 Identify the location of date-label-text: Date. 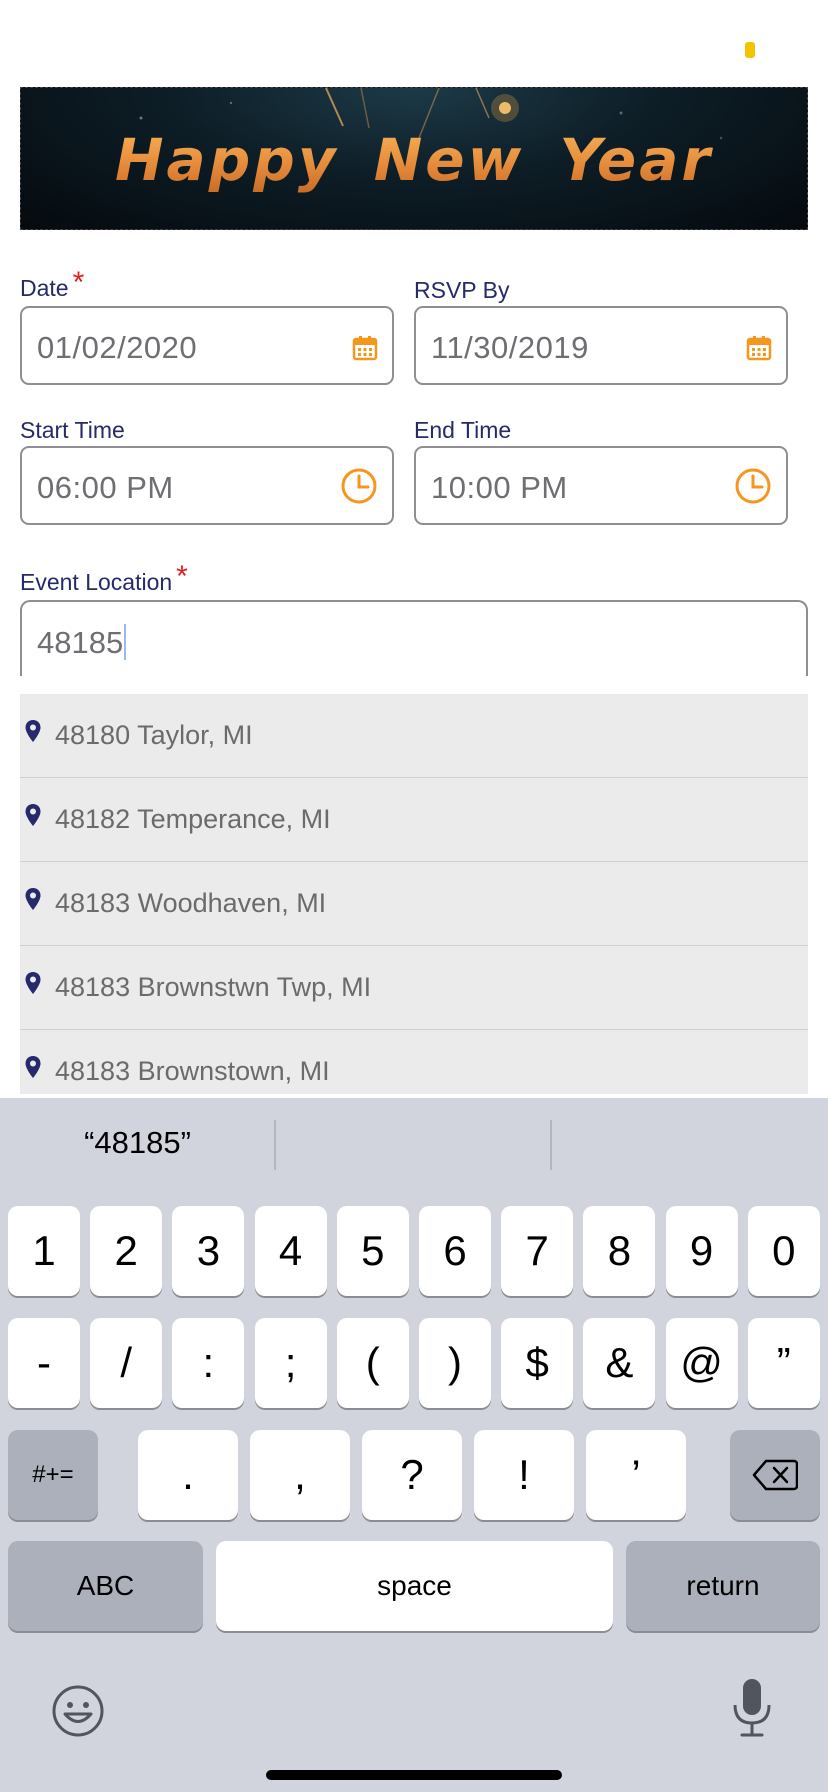
(44, 288).